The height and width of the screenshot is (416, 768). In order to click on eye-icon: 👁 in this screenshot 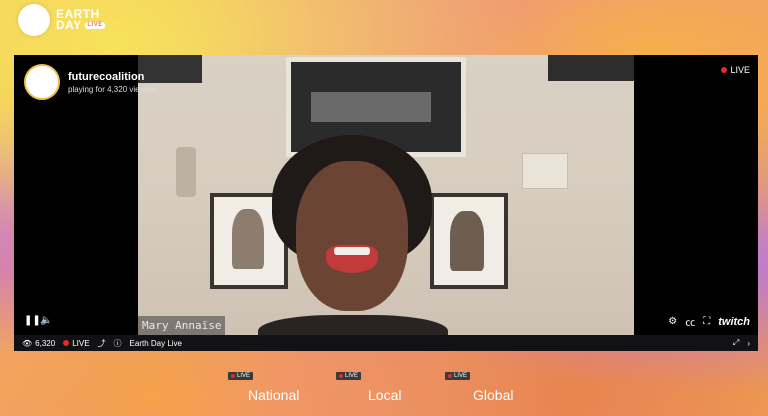, I will do `click(27, 343)`.